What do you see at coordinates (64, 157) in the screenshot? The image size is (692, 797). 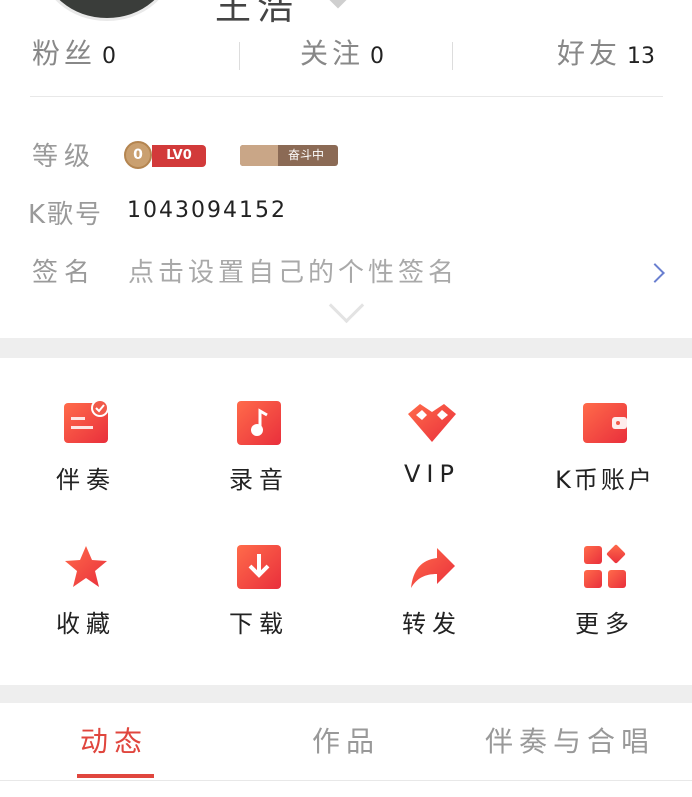 I see `level-label: 等级` at bounding box center [64, 157].